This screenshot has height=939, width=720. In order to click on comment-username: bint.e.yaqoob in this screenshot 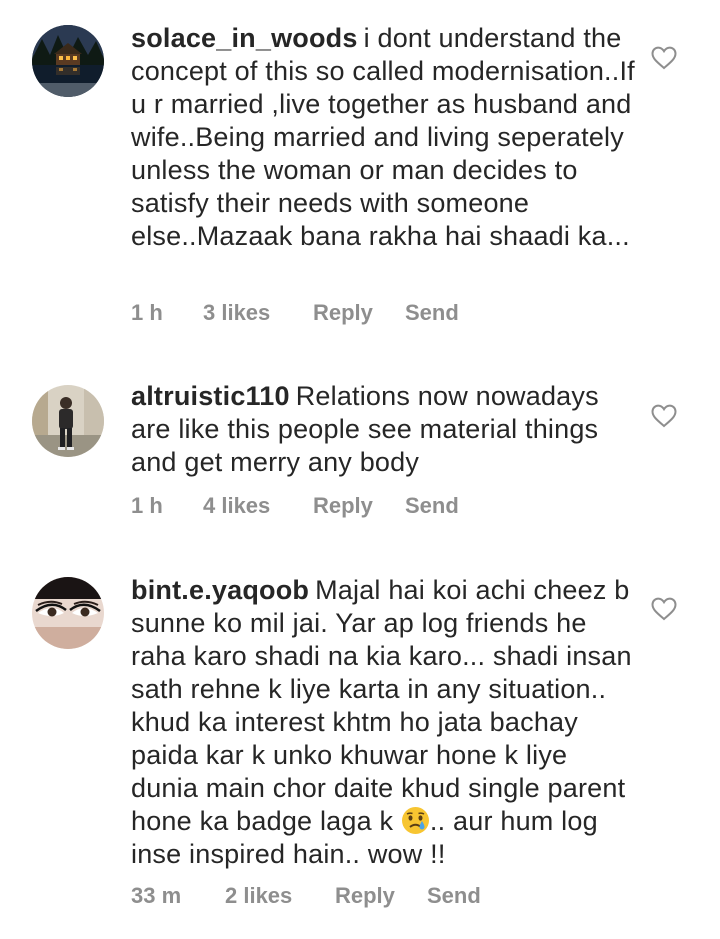, I will do `click(220, 590)`.